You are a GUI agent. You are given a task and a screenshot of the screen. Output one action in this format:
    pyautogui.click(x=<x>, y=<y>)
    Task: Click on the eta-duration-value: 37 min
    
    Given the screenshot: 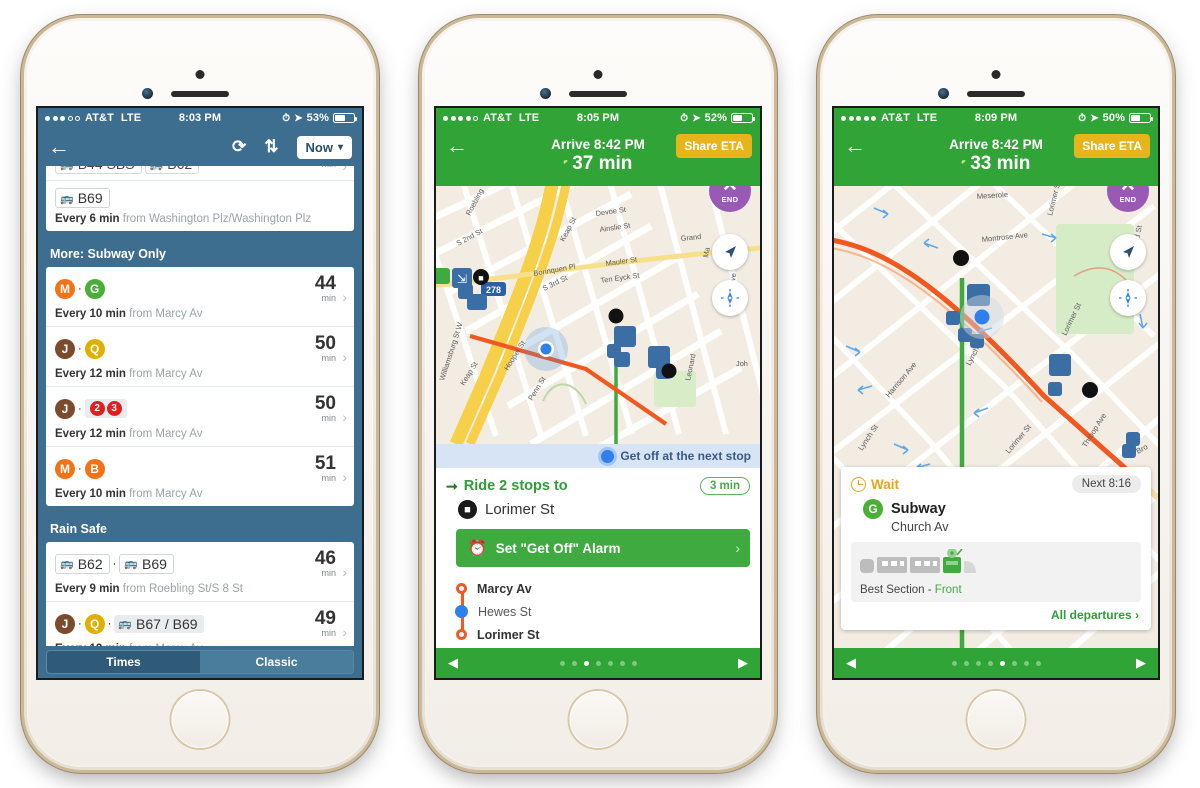 What is the action you would take?
    pyautogui.click(x=602, y=163)
    